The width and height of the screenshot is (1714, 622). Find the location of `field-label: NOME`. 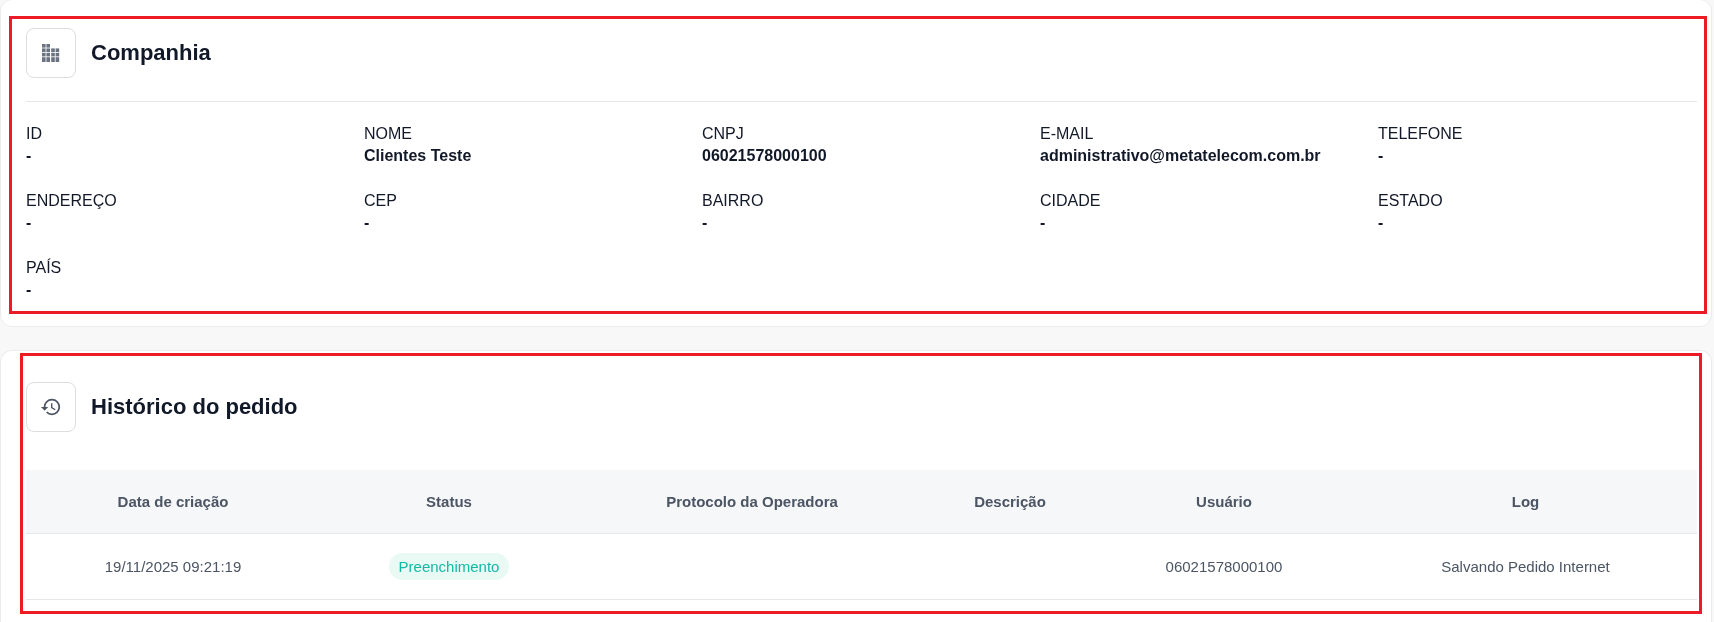

field-label: NOME is located at coordinates (388, 134).